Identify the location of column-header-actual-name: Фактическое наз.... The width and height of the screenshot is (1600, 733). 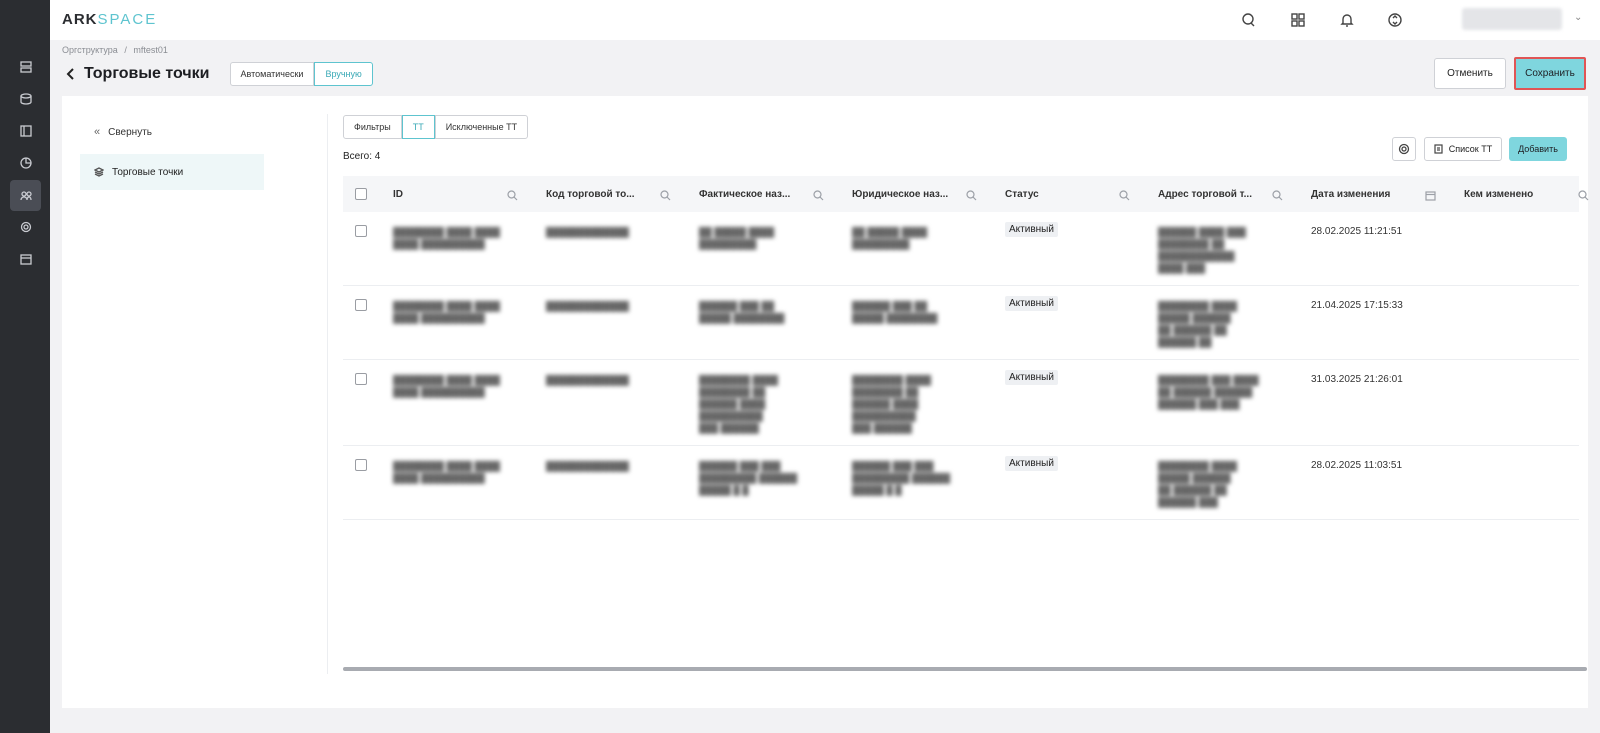
(744, 194).